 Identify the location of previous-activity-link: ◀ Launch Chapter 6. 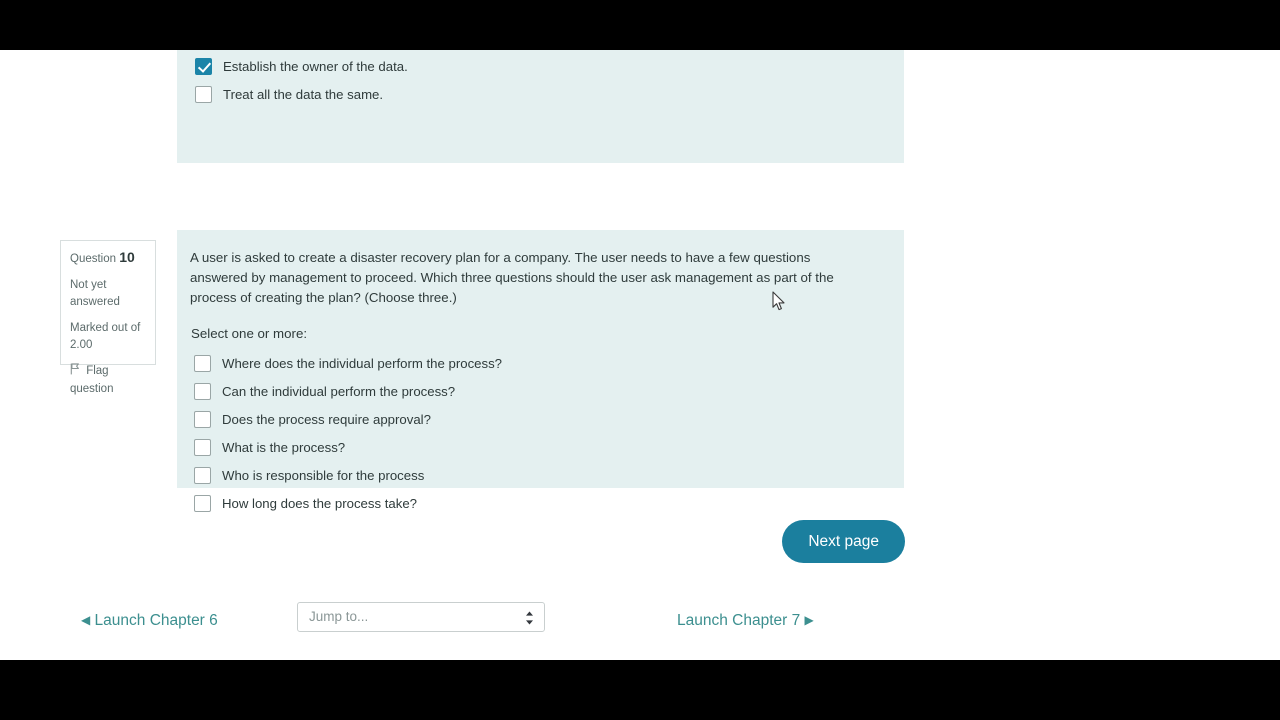
(149, 621).